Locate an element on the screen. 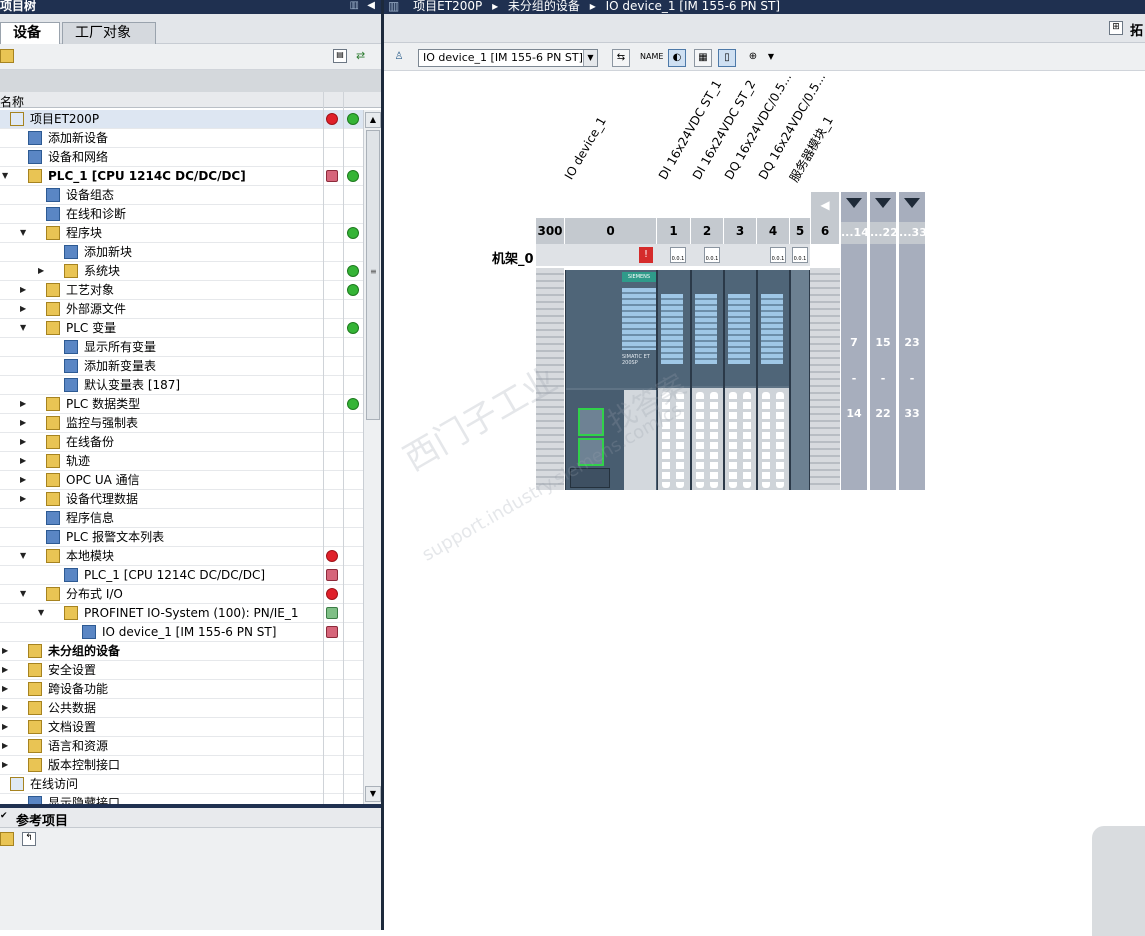 The width and height of the screenshot is (1145, 936). tree-item: 设备和网络 is located at coordinates (181, 157).